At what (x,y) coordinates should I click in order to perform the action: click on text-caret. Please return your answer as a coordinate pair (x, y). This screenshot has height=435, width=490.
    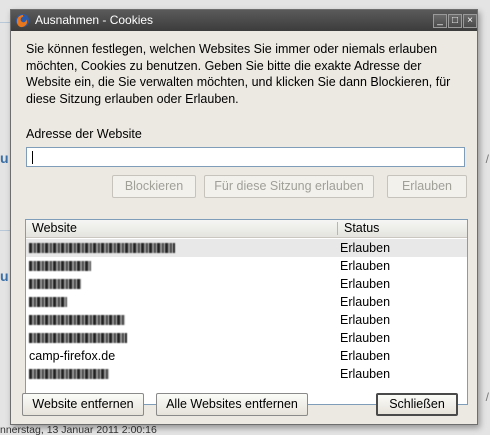
    Looking at the image, I should click on (32, 157).